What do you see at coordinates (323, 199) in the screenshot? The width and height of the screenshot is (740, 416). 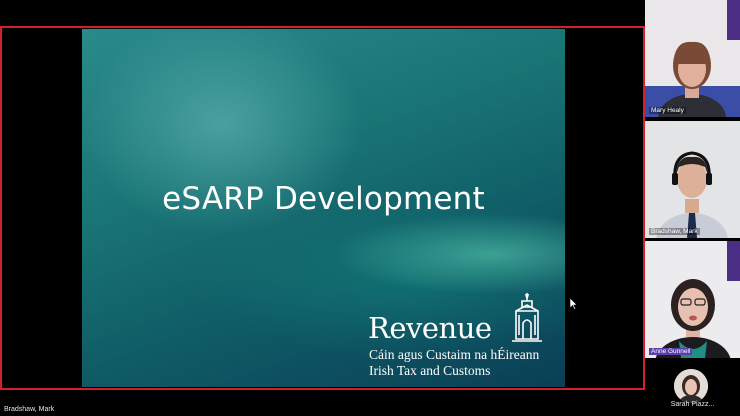 I see `slide-title: eSARP Development` at bounding box center [323, 199].